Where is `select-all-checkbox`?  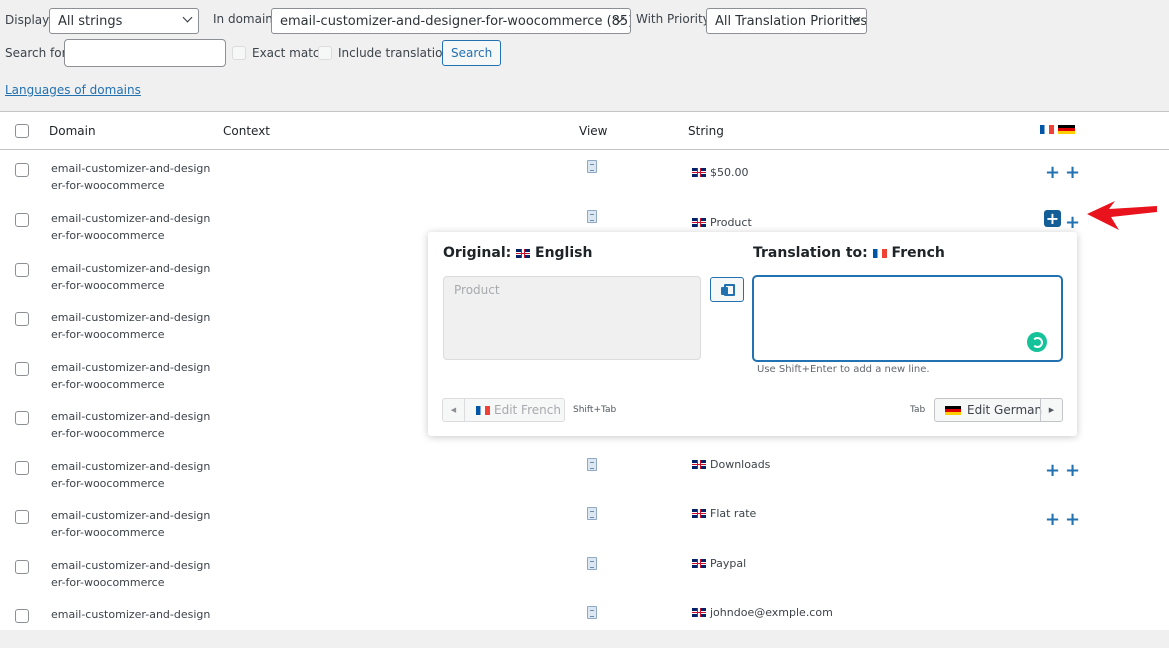
select-all-checkbox is located at coordinates (22, 131).